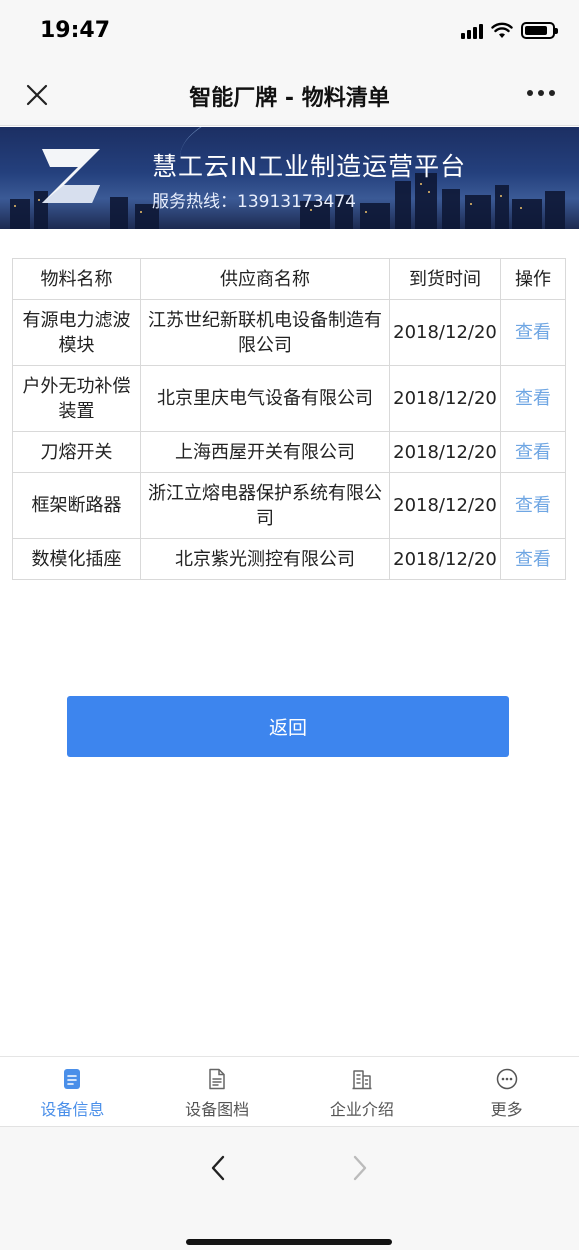 The height and width of the screenshot is (1250, 579). Describe the element at coordinates (72, 1091) in the screenshot. I see `tab-device-info: 设备信息` at that location.